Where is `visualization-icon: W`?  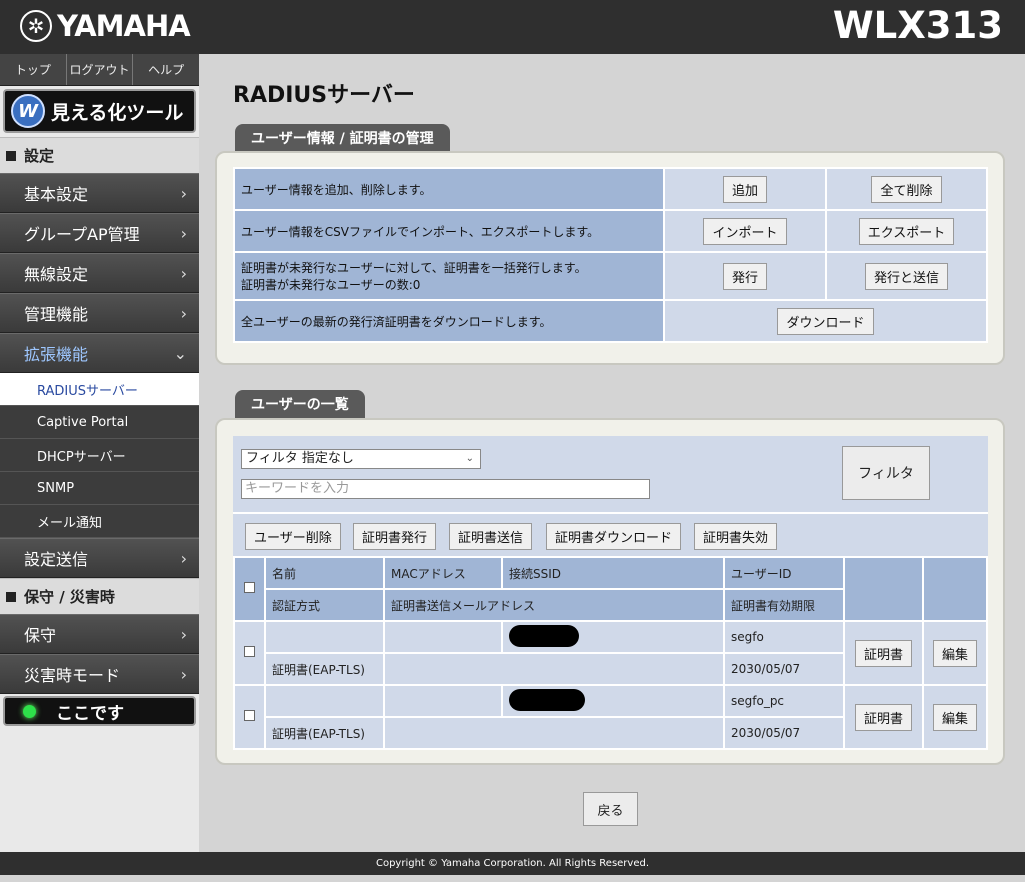 visualization-icon: W is located at coordinates (28, 111).